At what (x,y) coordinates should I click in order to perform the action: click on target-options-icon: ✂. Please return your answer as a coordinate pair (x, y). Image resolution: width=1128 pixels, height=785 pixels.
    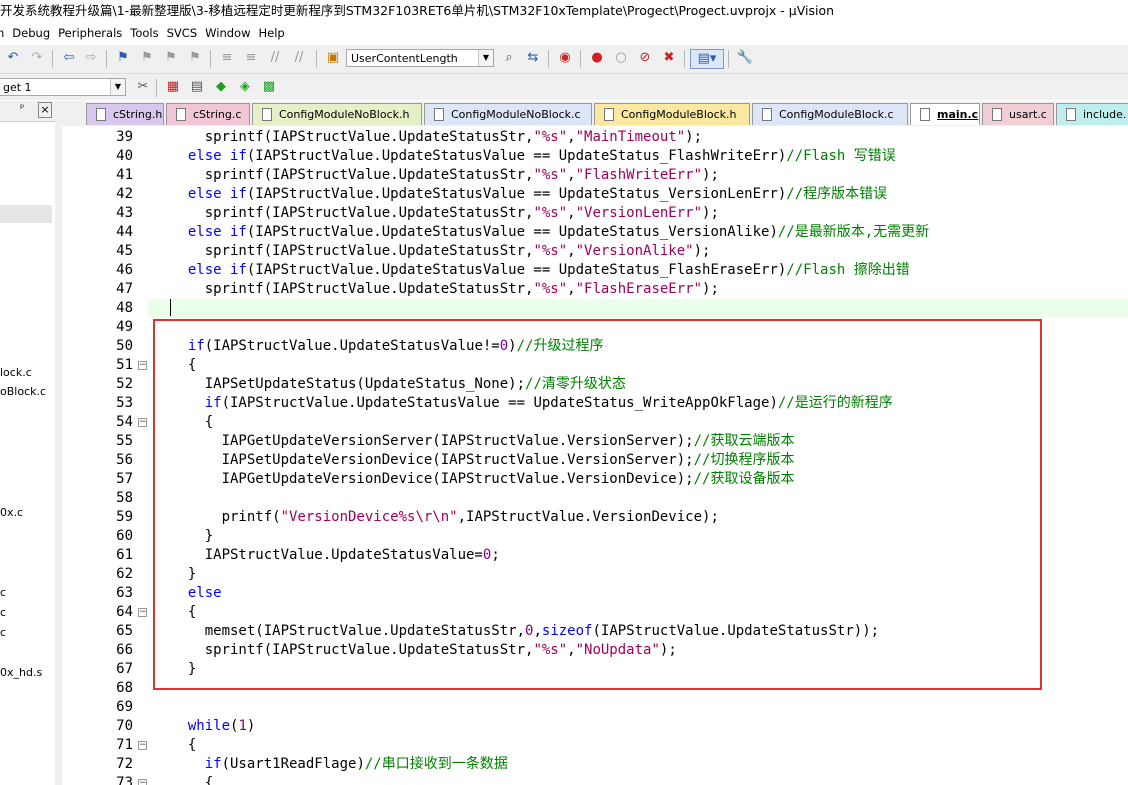
    Looking at the image, I should click on (143, 87).